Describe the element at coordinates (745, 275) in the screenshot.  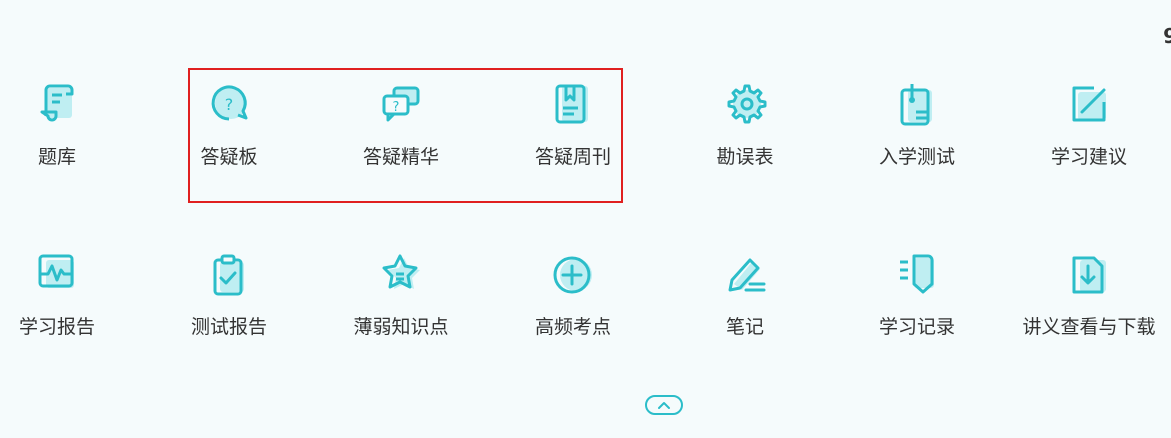
I see `pencil-icon` at that location.